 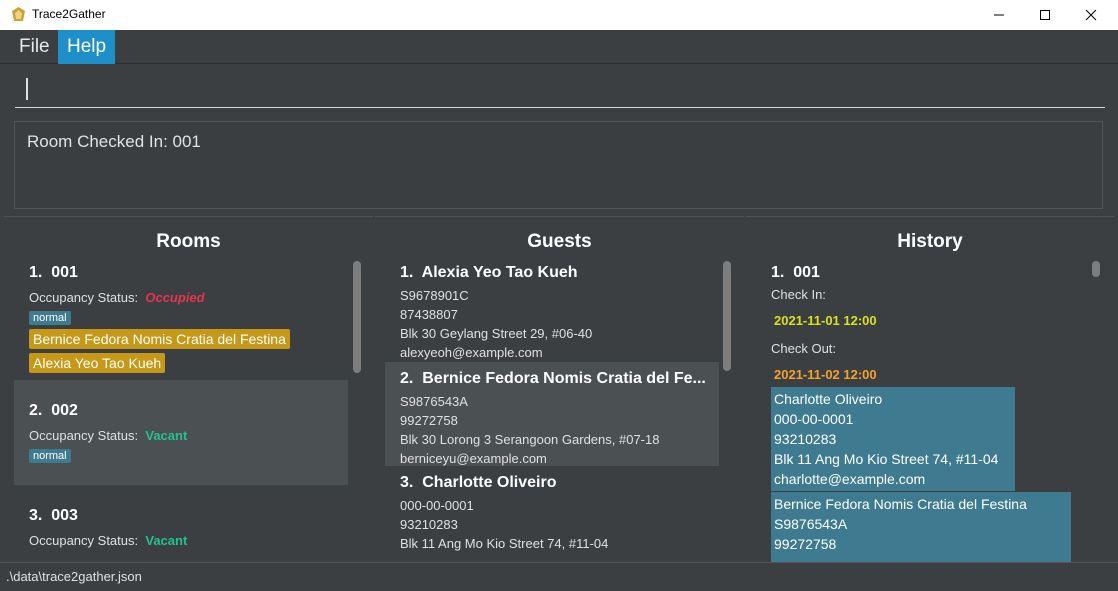 What do you see at coordinates (900, 504) in the screenshot?
I see `history-guest-name: Bernice Fedora Nomis Cratia del Festina` at bounding box center [900, 504].